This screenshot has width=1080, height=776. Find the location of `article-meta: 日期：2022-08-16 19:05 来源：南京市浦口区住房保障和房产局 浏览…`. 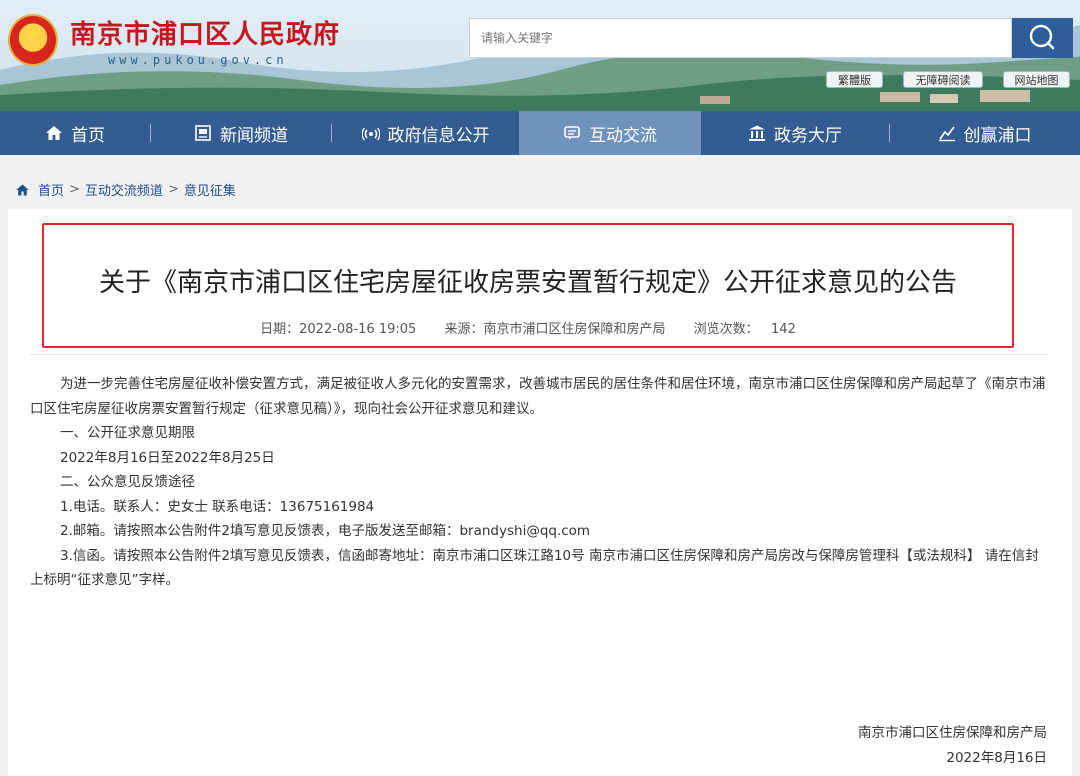

article-meta: 日期：2022-08-16 19:05 来源：南京市浦口区住房保障和房产局 浏览… is located at coordinates (528, 327).